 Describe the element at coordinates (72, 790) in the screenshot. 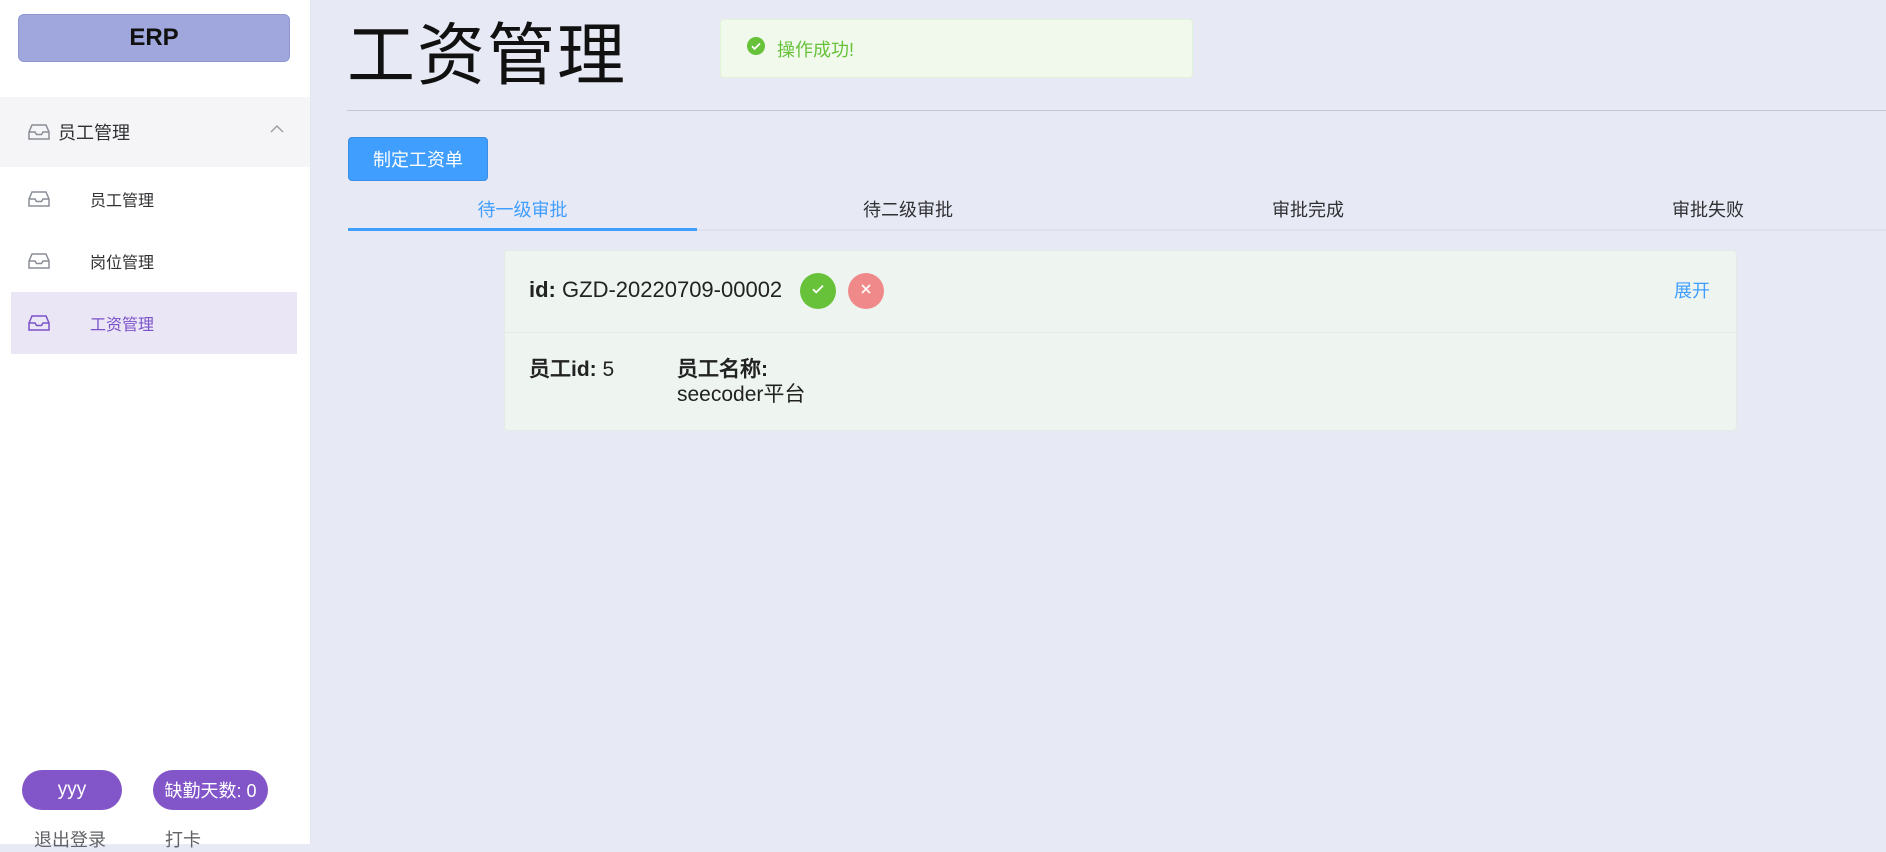

I see `user-badge: yyy` at that location.